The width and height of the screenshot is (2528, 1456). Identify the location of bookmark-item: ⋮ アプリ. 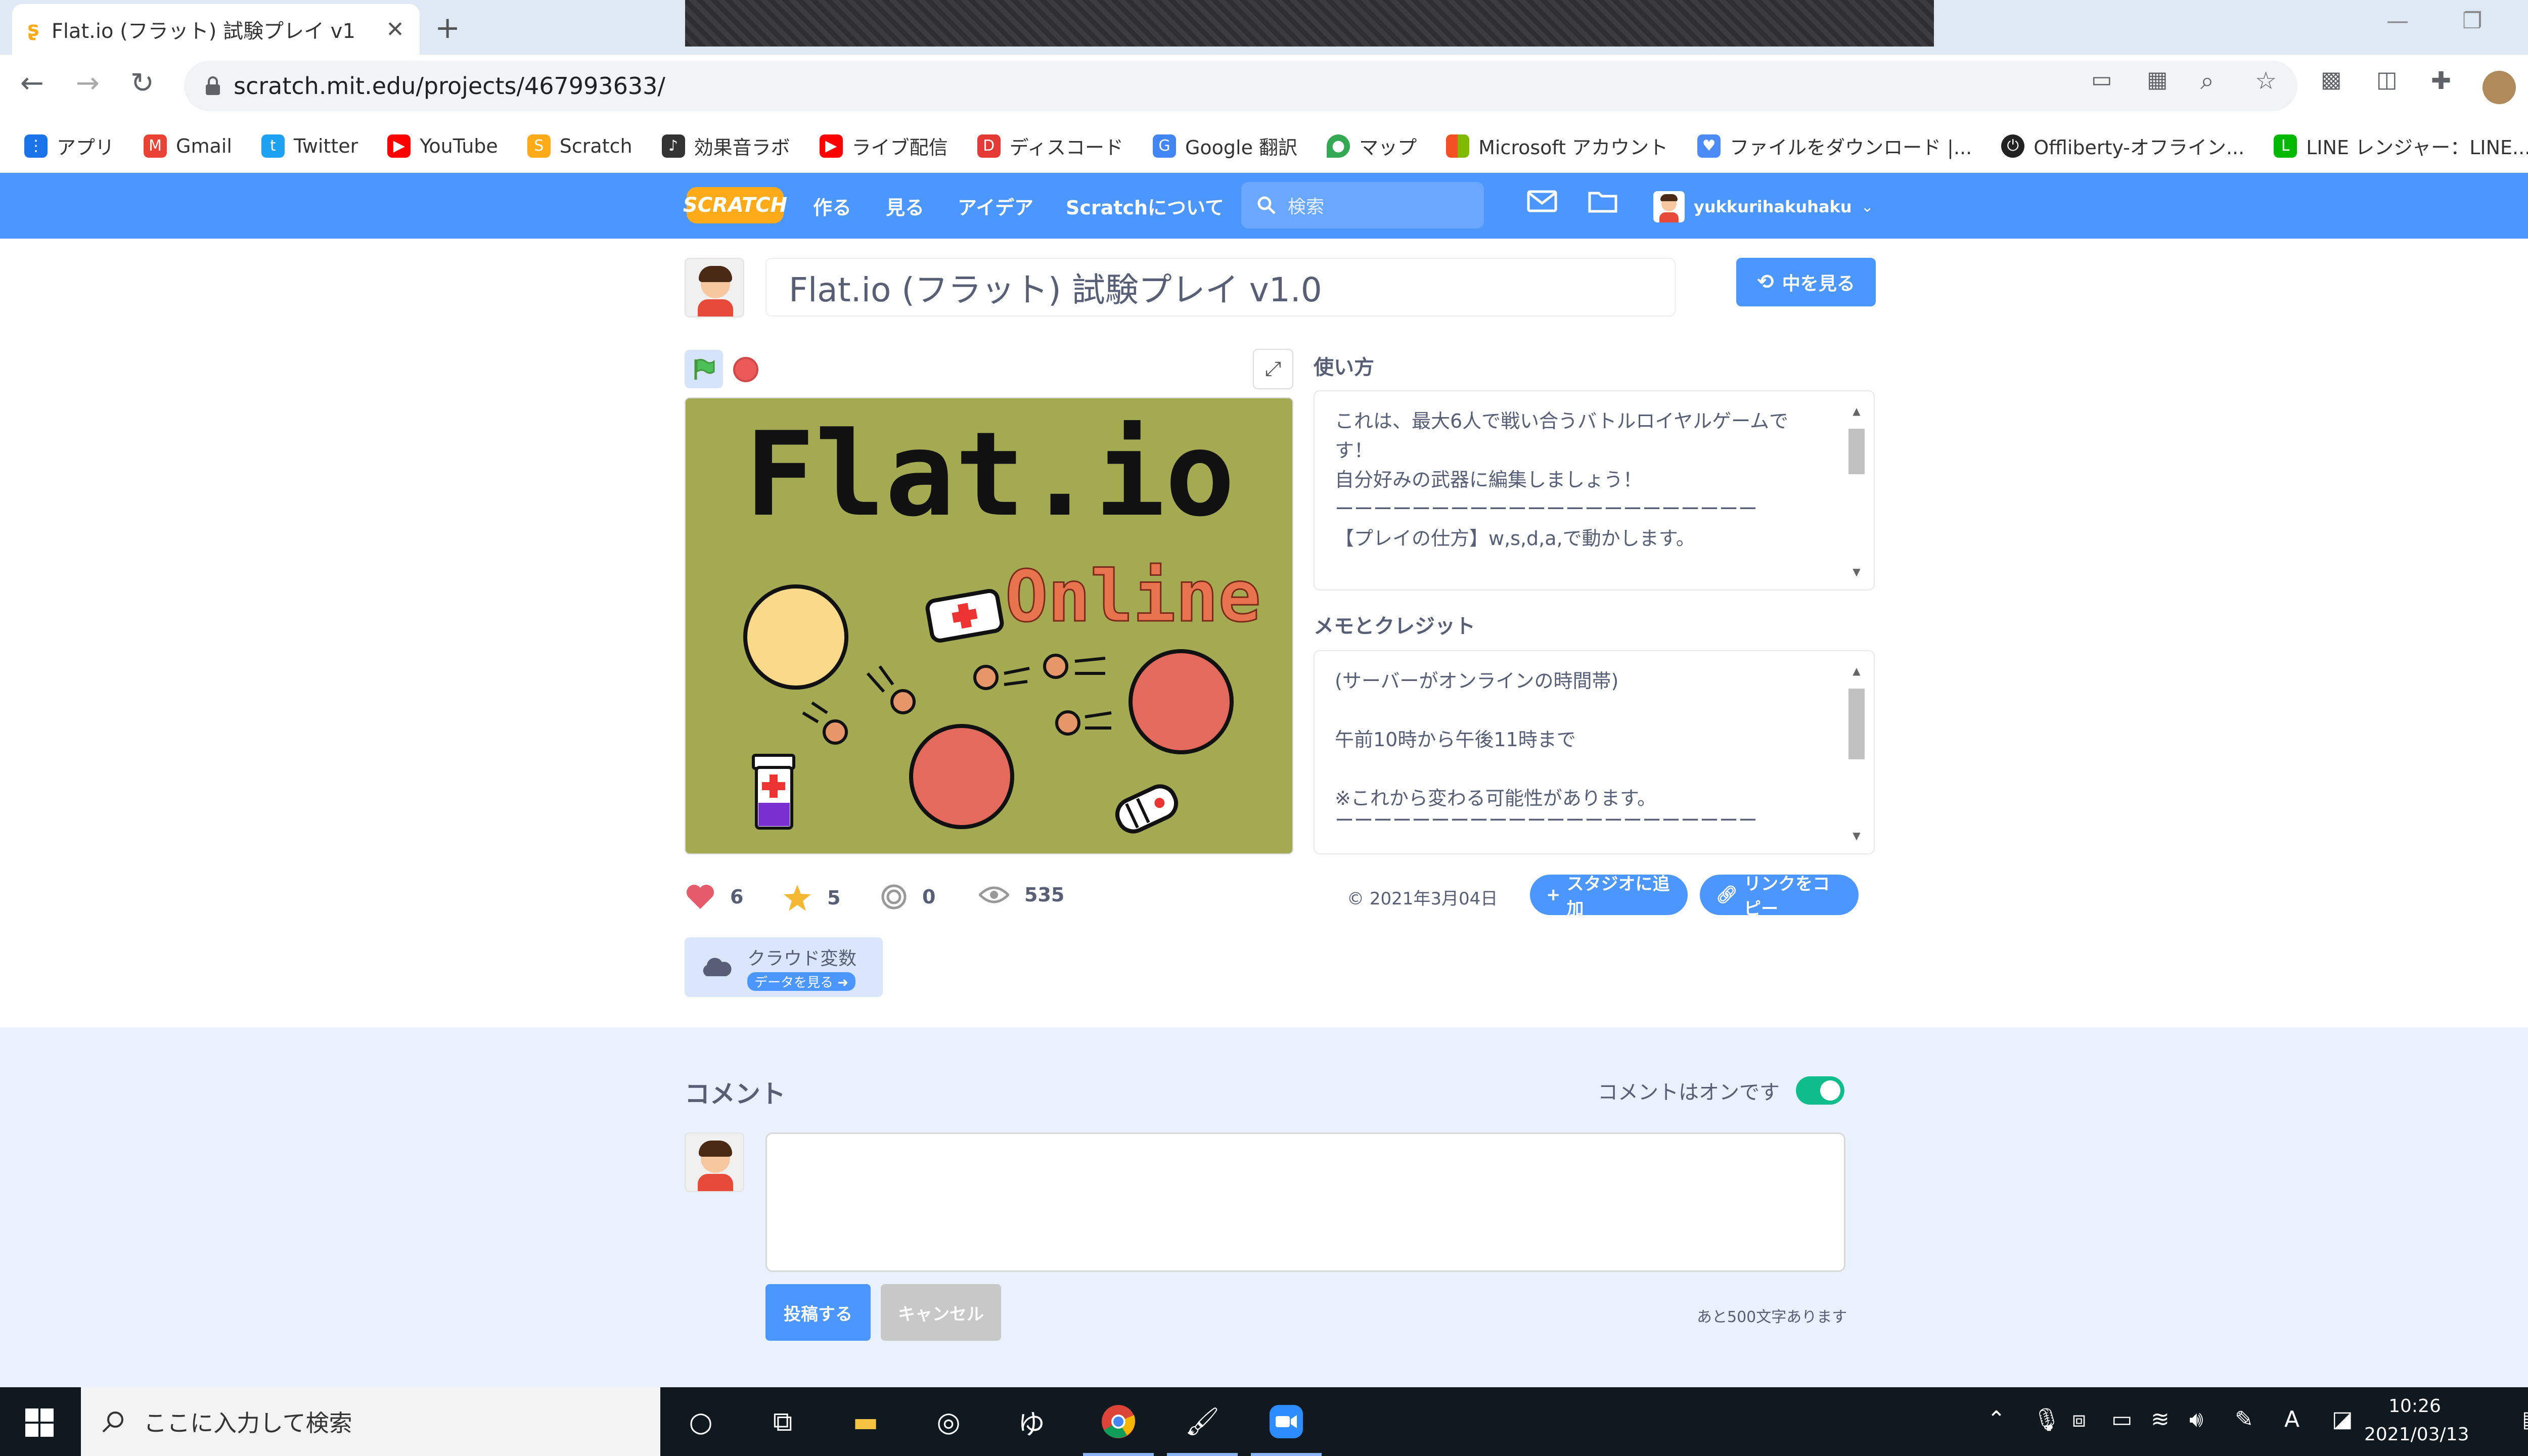
(69, 146).